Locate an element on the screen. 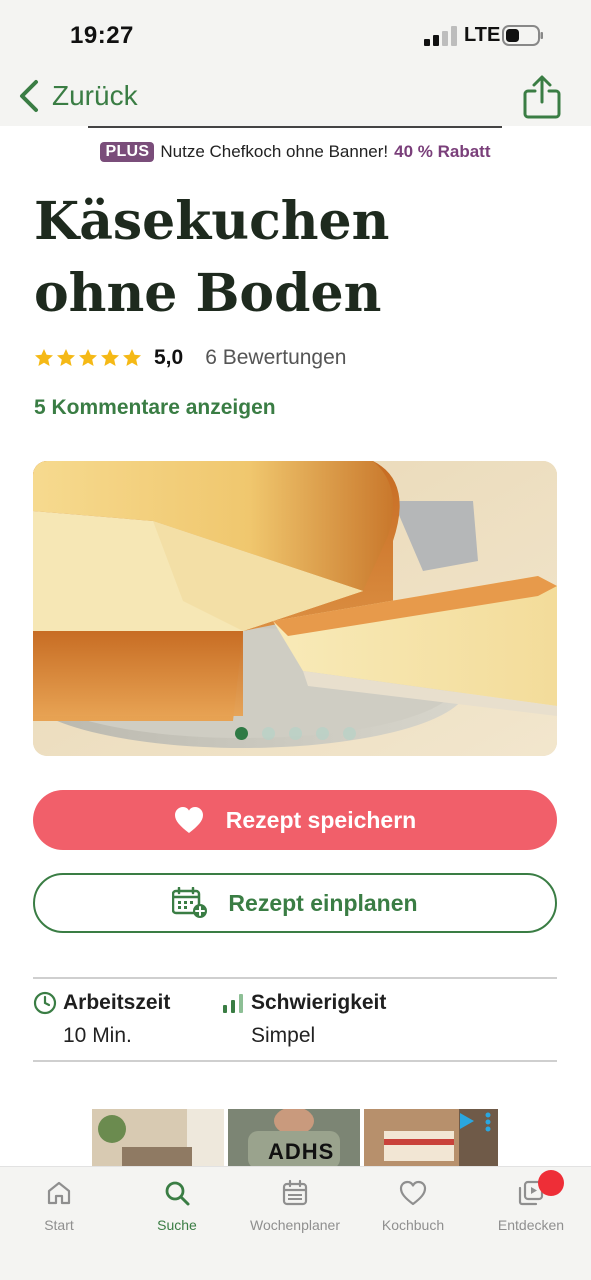  calendar-icon is located at coordinates (295, 1192).